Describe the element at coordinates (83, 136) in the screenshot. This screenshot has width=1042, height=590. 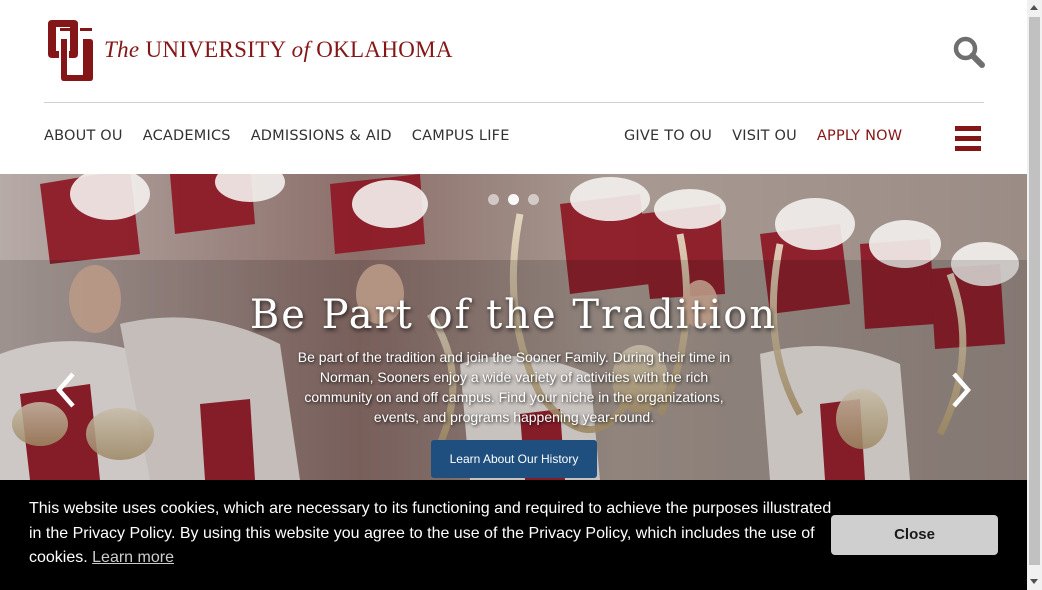
I see `nav-item-about-ou: ABOUT OU` at that location.